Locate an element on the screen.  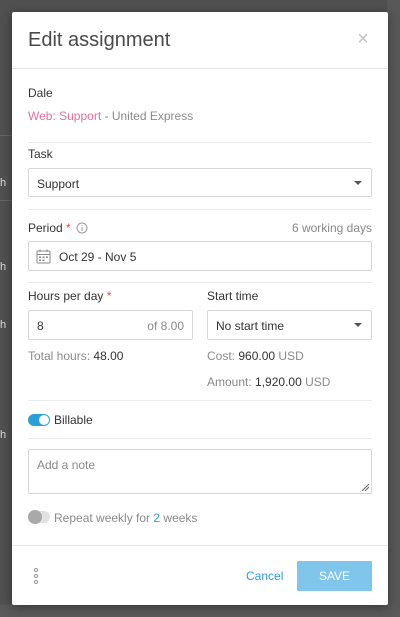
resize-handle-icon is located at coordinates (365, 487).